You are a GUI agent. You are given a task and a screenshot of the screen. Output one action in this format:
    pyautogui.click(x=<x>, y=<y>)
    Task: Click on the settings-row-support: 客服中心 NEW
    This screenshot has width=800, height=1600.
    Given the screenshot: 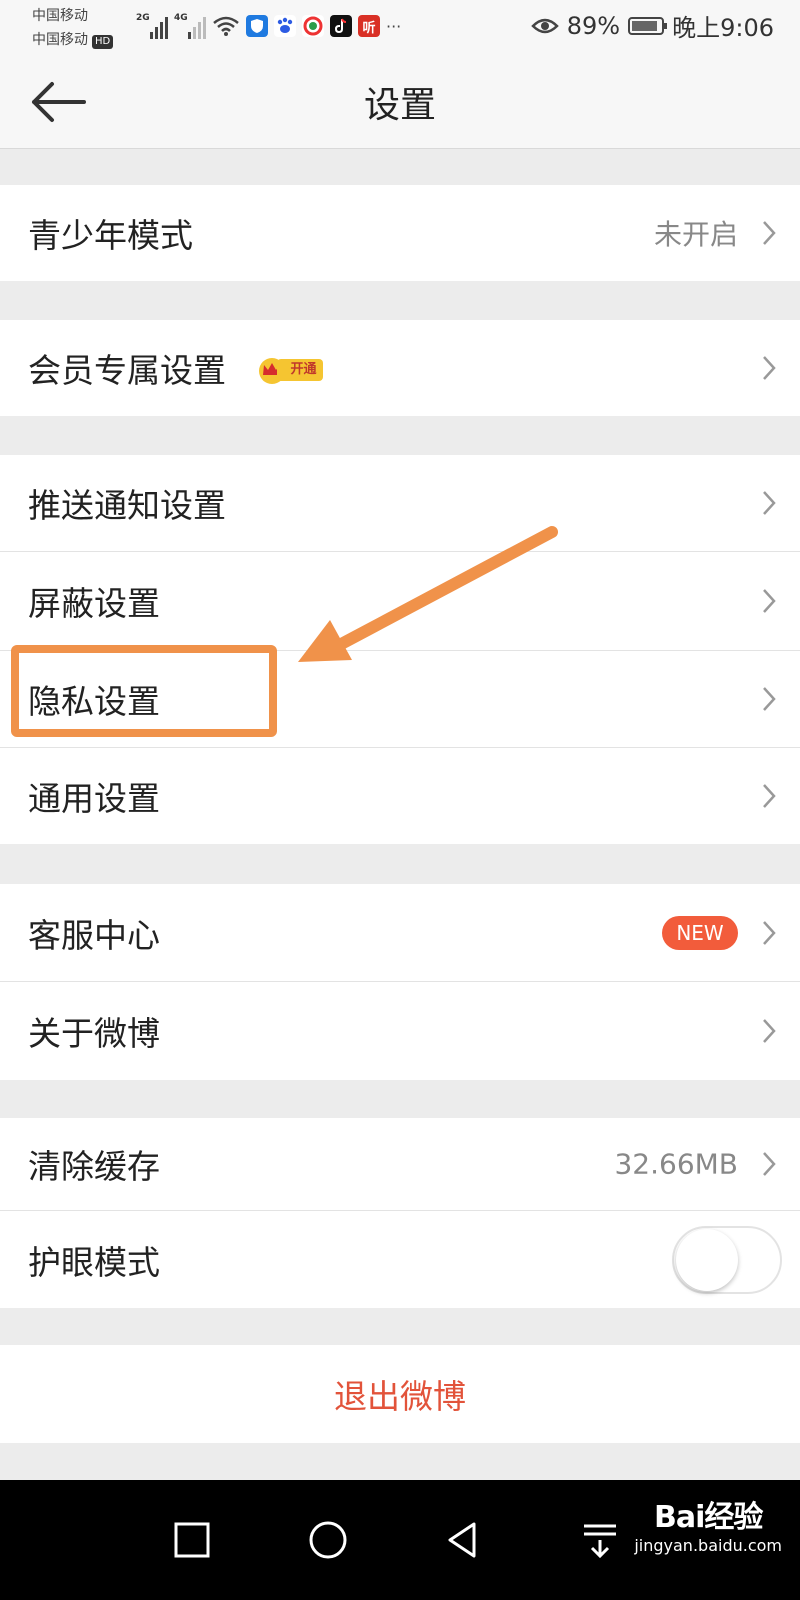 What is the action you would take?
    pyautogui.click(x=400, y=932)
    